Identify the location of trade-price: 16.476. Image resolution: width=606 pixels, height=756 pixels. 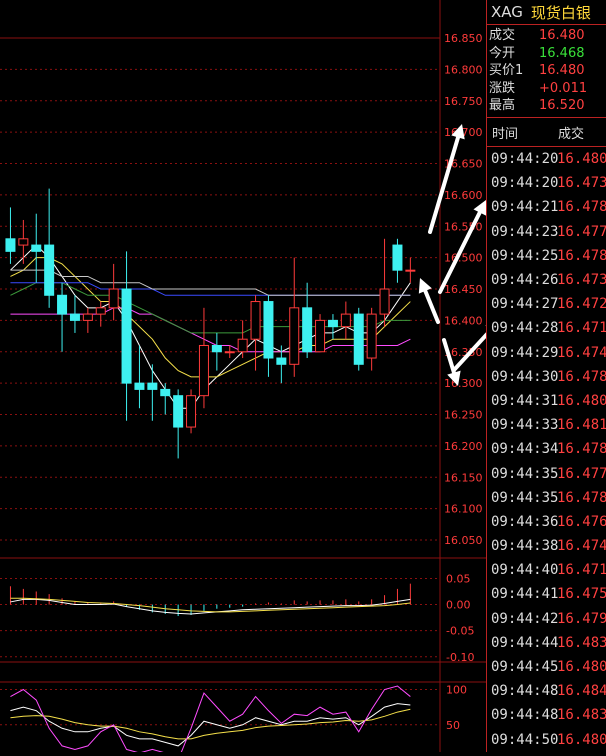
(581, 521).